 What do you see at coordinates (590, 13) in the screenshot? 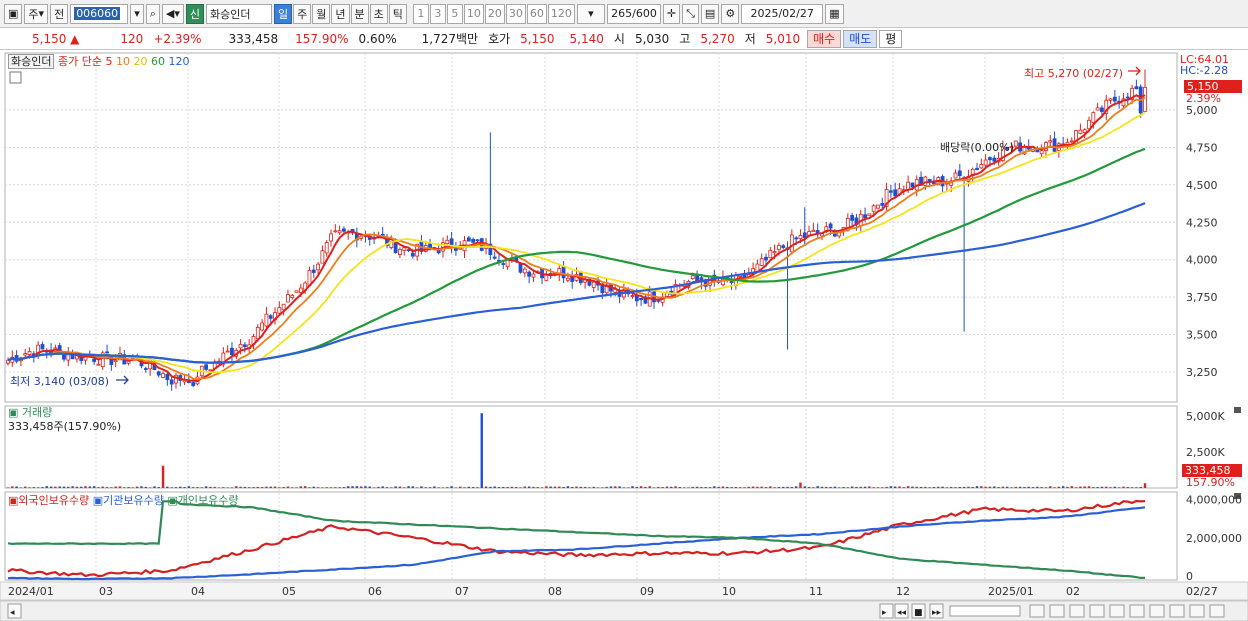
I see `interval-dropdown: ▾` at bounding box center [590, 13].